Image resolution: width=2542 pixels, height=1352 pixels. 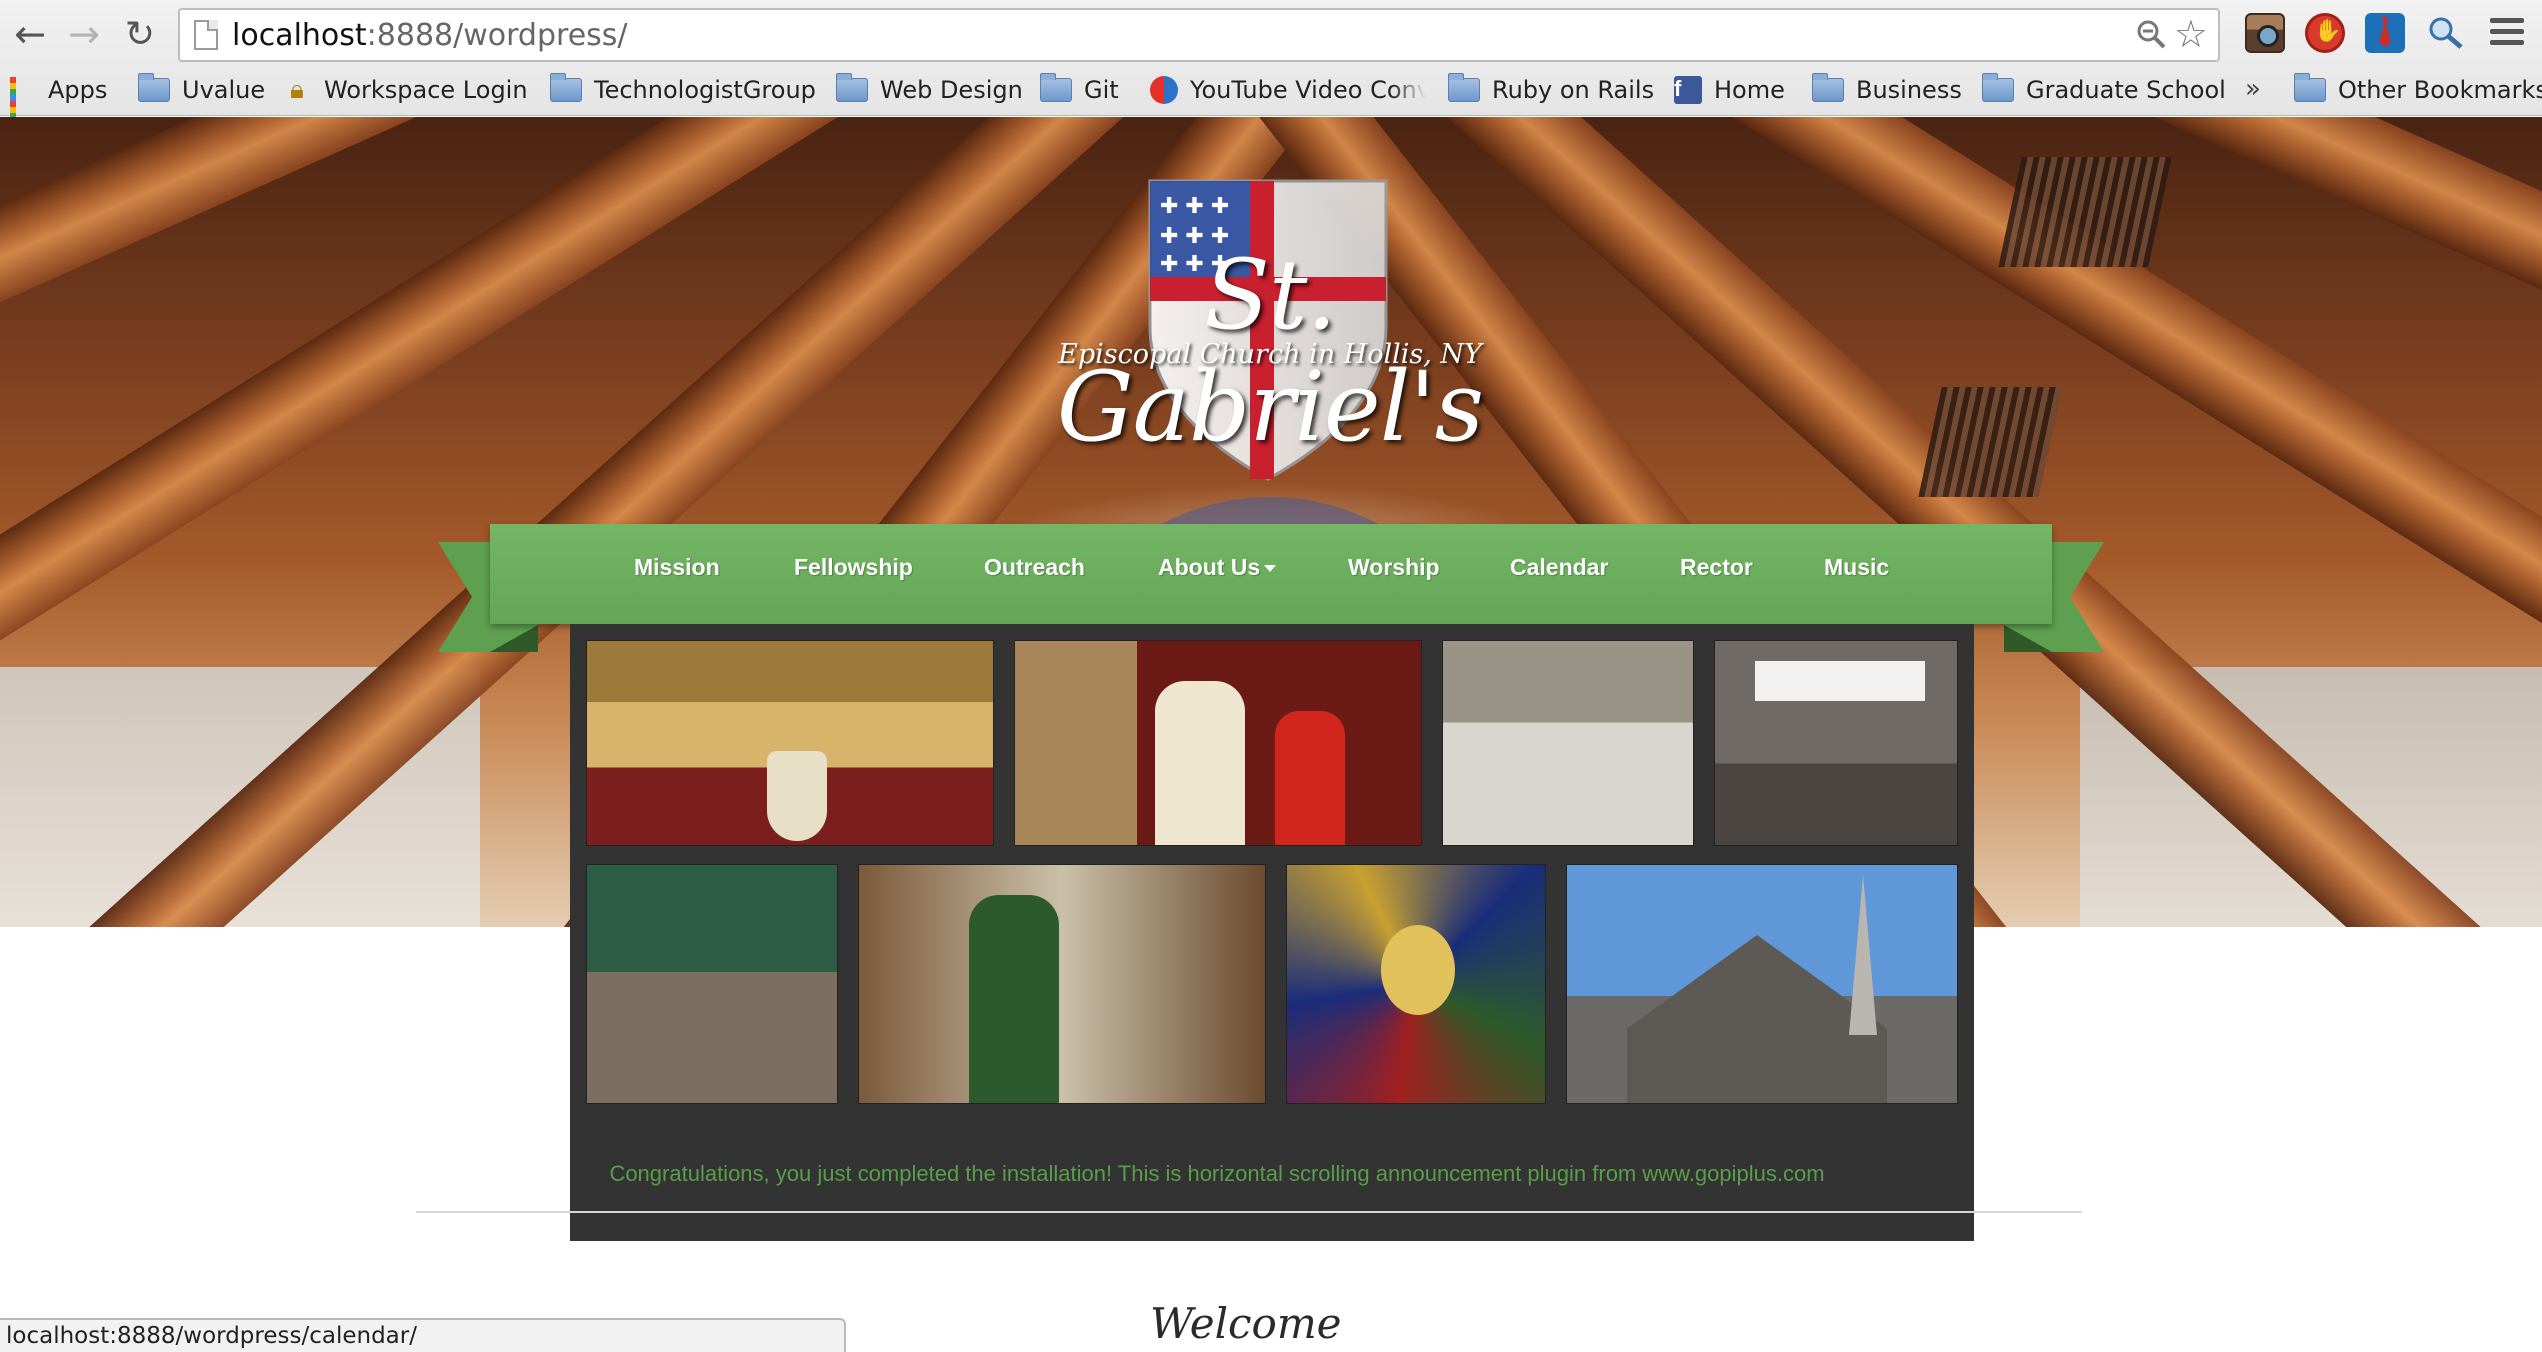 What do you see at coordinates (1757, 1019) in the screenshot?
I see `church-building` at bounding box center [1757, 1019].